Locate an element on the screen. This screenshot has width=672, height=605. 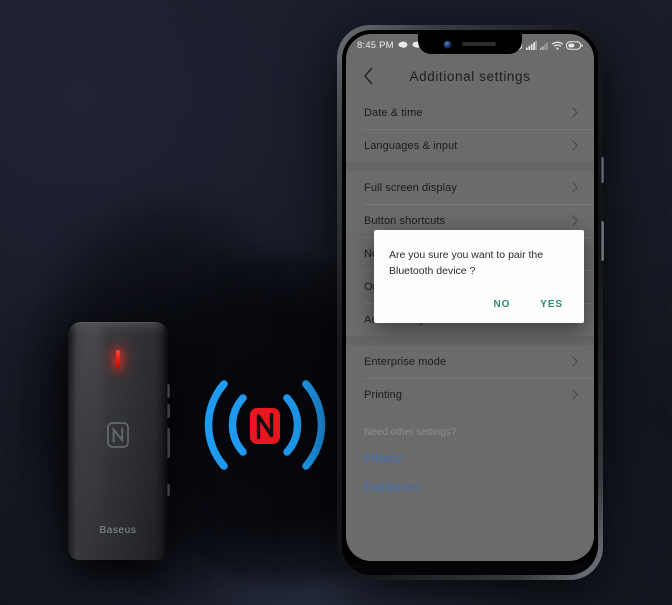
phone-chin is located at coordinates (470, 568).